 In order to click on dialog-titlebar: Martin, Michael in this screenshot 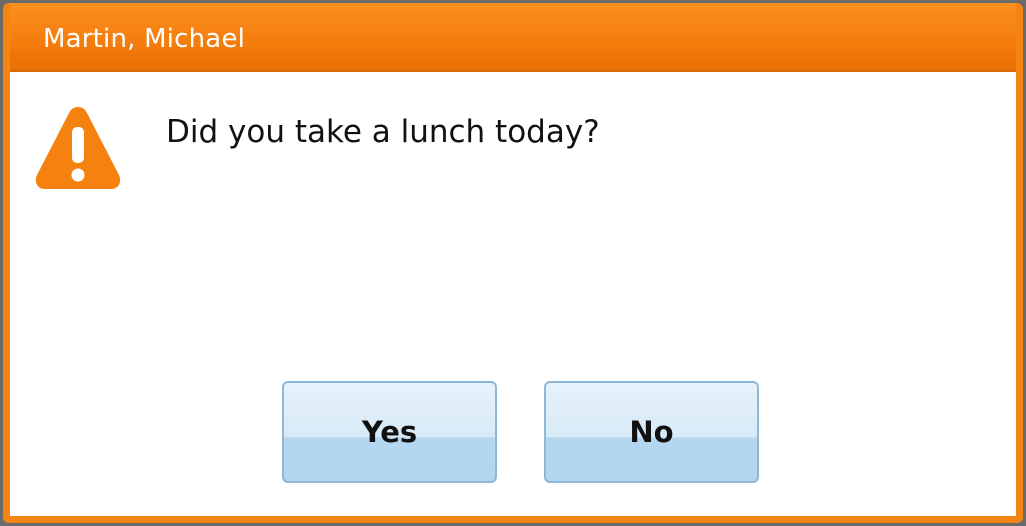, I will do `click(513, 37)`.